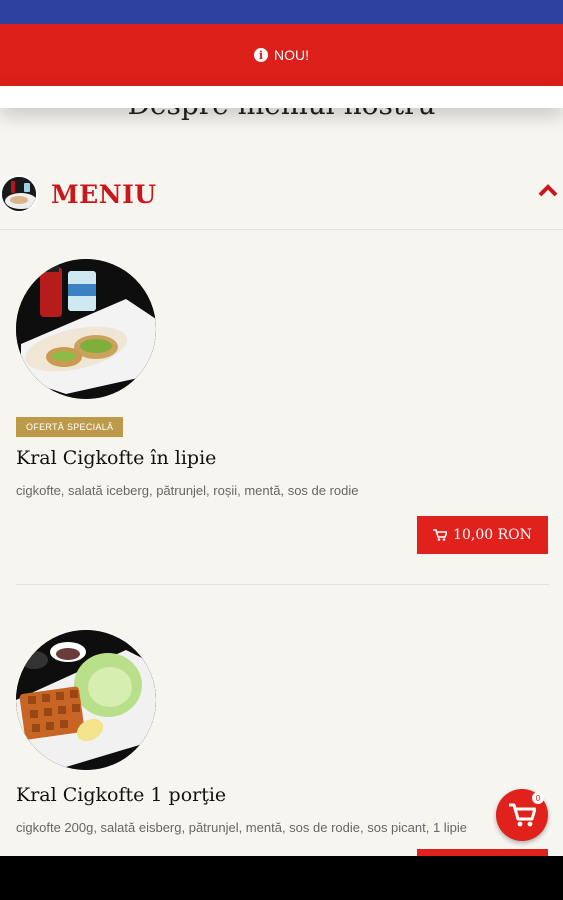 This screenshot has width=563, height=900. I want to click on product-name: Kral Cigkofte 1 porţie, so click(282, 795).